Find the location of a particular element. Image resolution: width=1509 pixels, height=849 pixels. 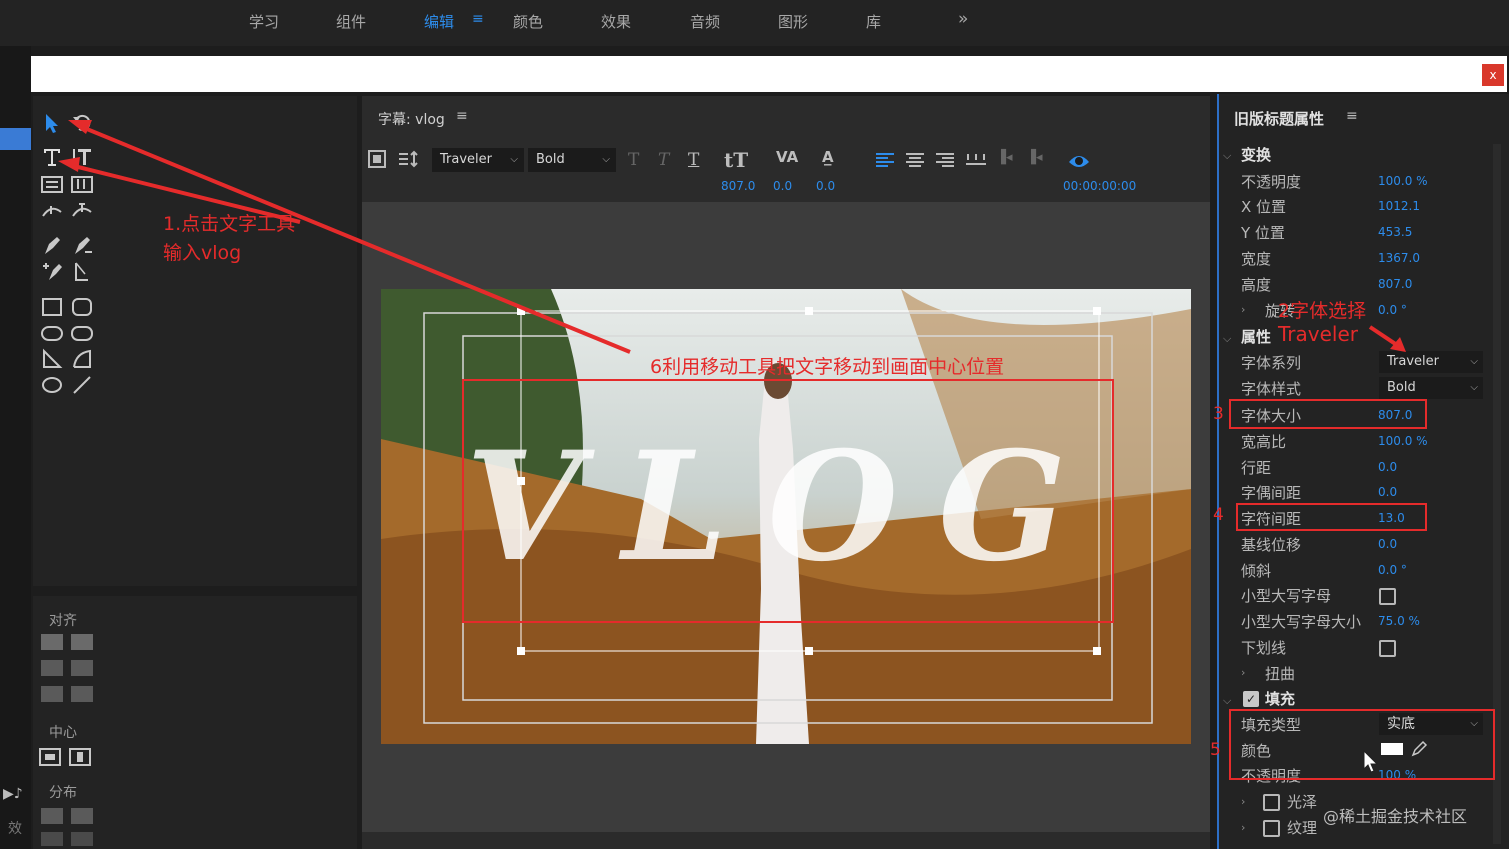

annotation-step3: 3 is located at coordinates (1218, 414).